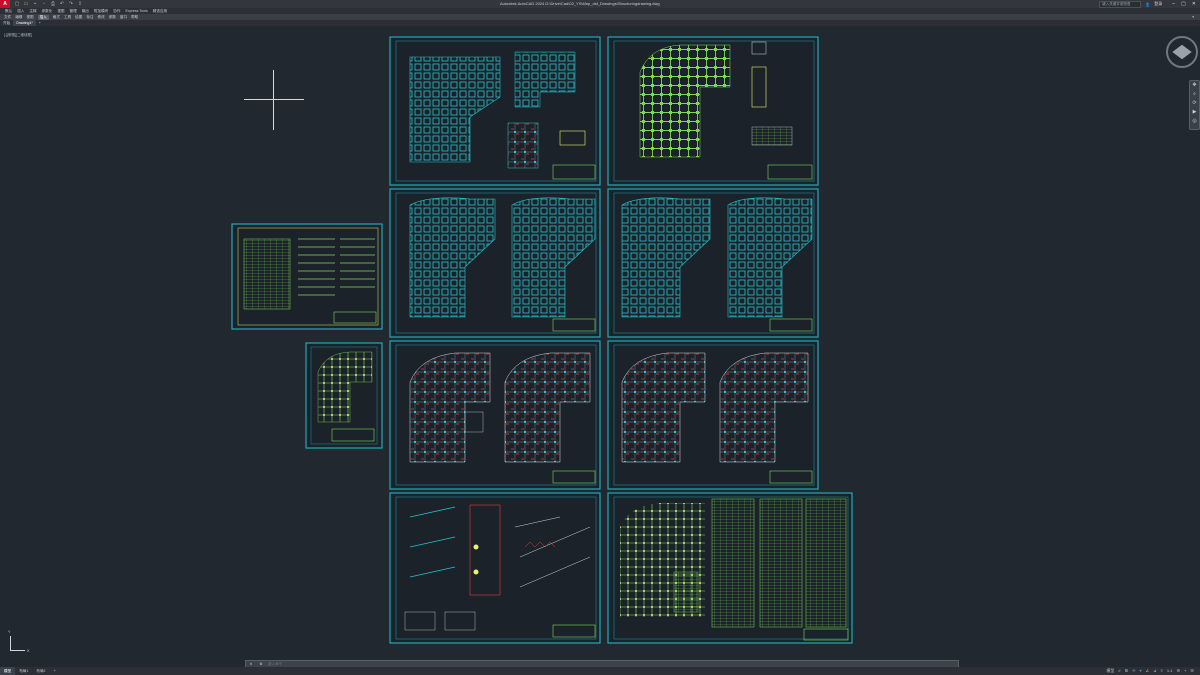 The height and width of the screenshot is (675, 1200). Describe the element at coordinates (1194, 112) in the screenshot. I see `showmotion-icon: ▶` at that location.